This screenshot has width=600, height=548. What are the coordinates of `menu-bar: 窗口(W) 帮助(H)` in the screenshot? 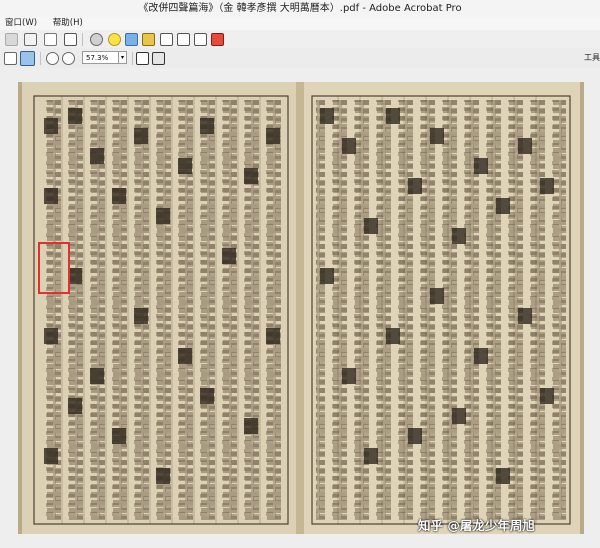 It's located at (300, 24).